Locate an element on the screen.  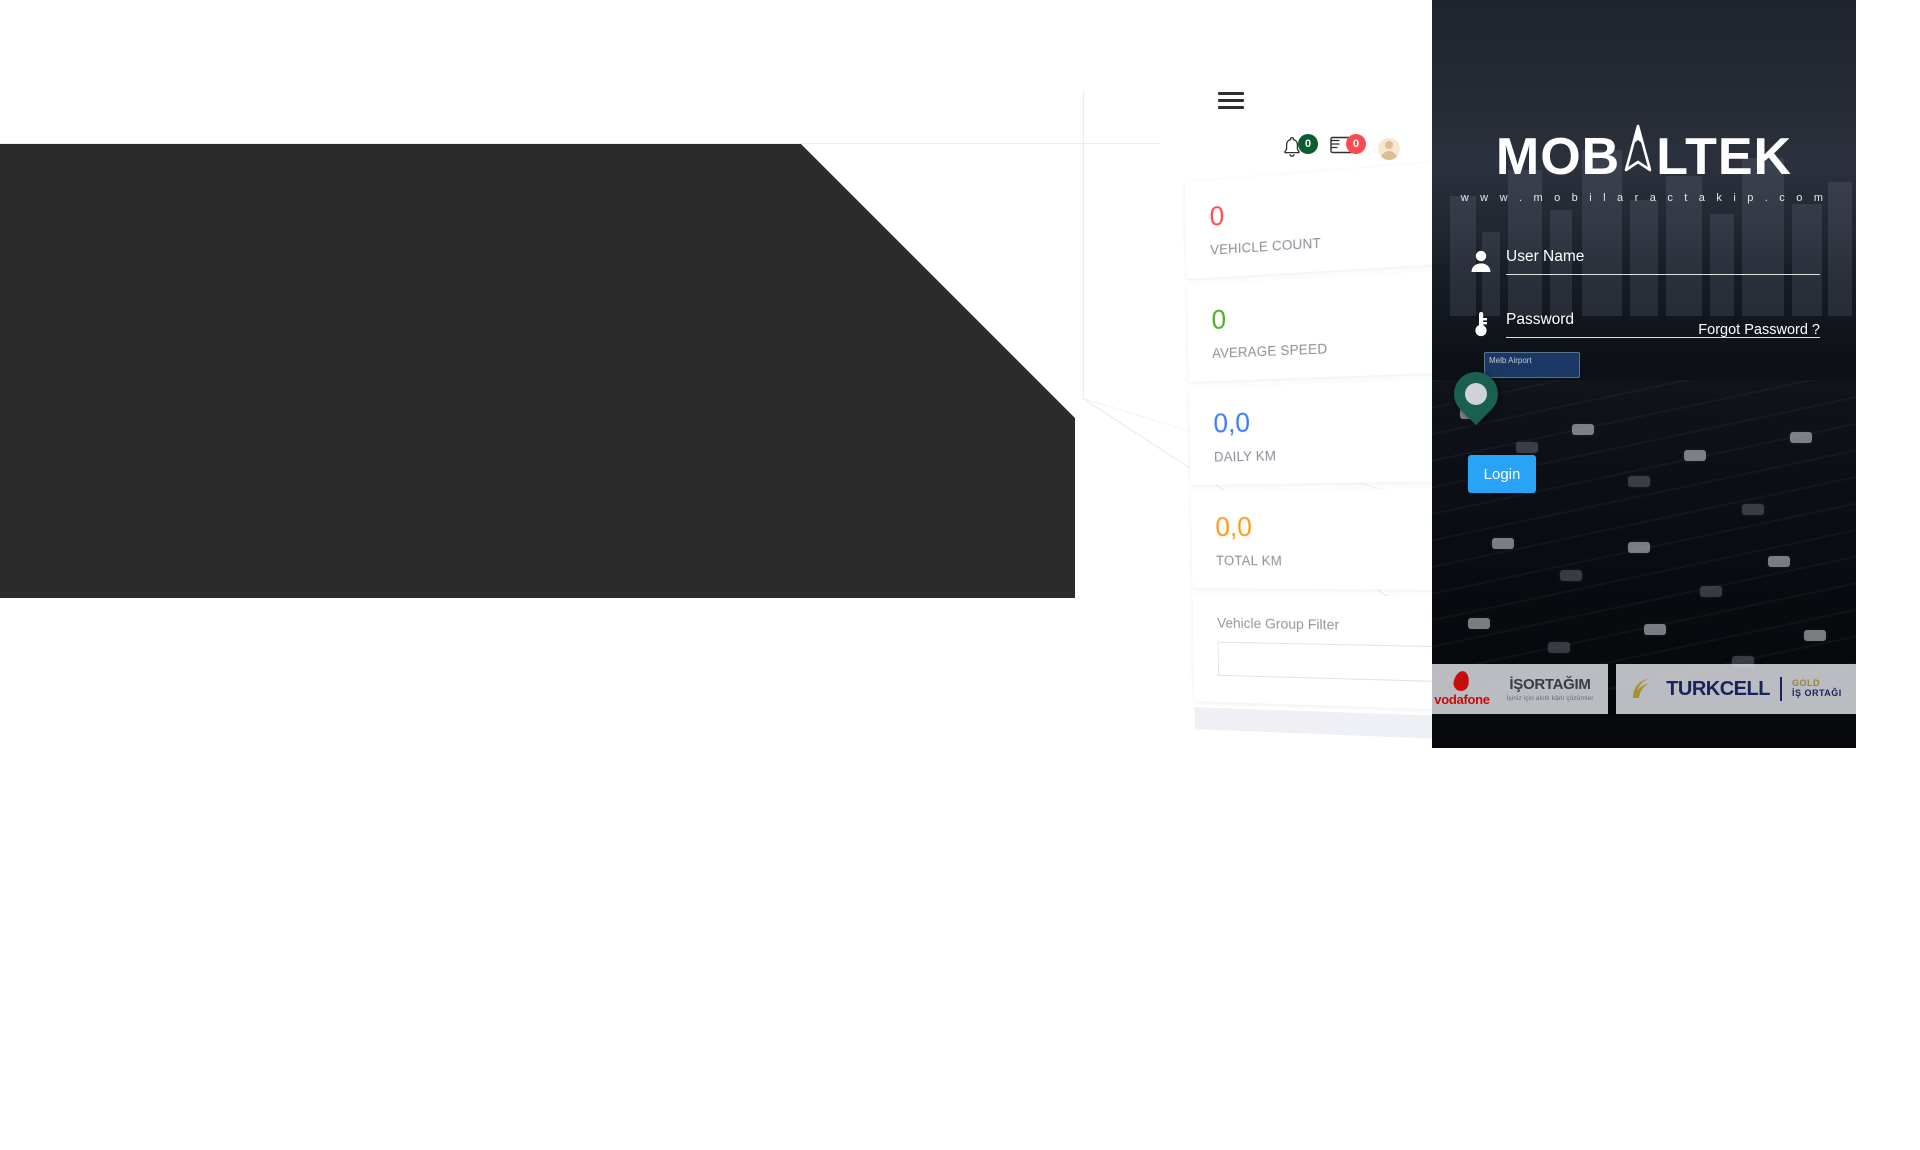
login-background-photo: Melb Airport is located at coordinates (1644, 374).